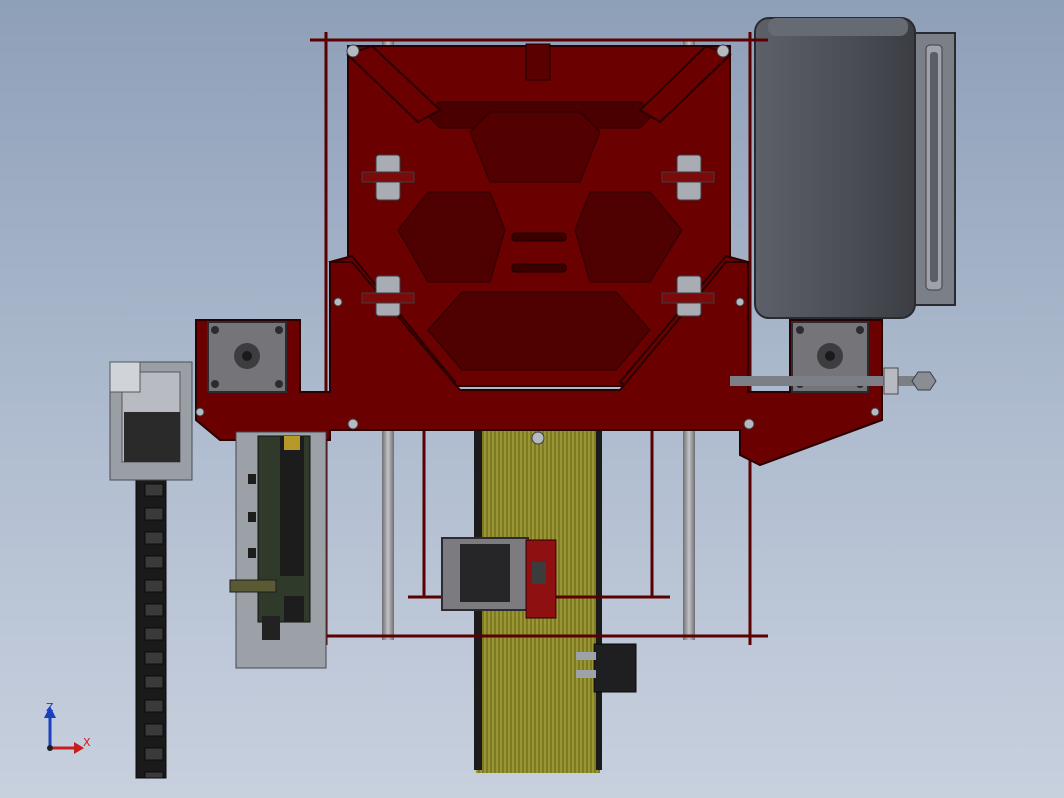  What do you see at coordinates (278, 550) in the screenshot?
I see `control-board` at bounding box center [278, 550].